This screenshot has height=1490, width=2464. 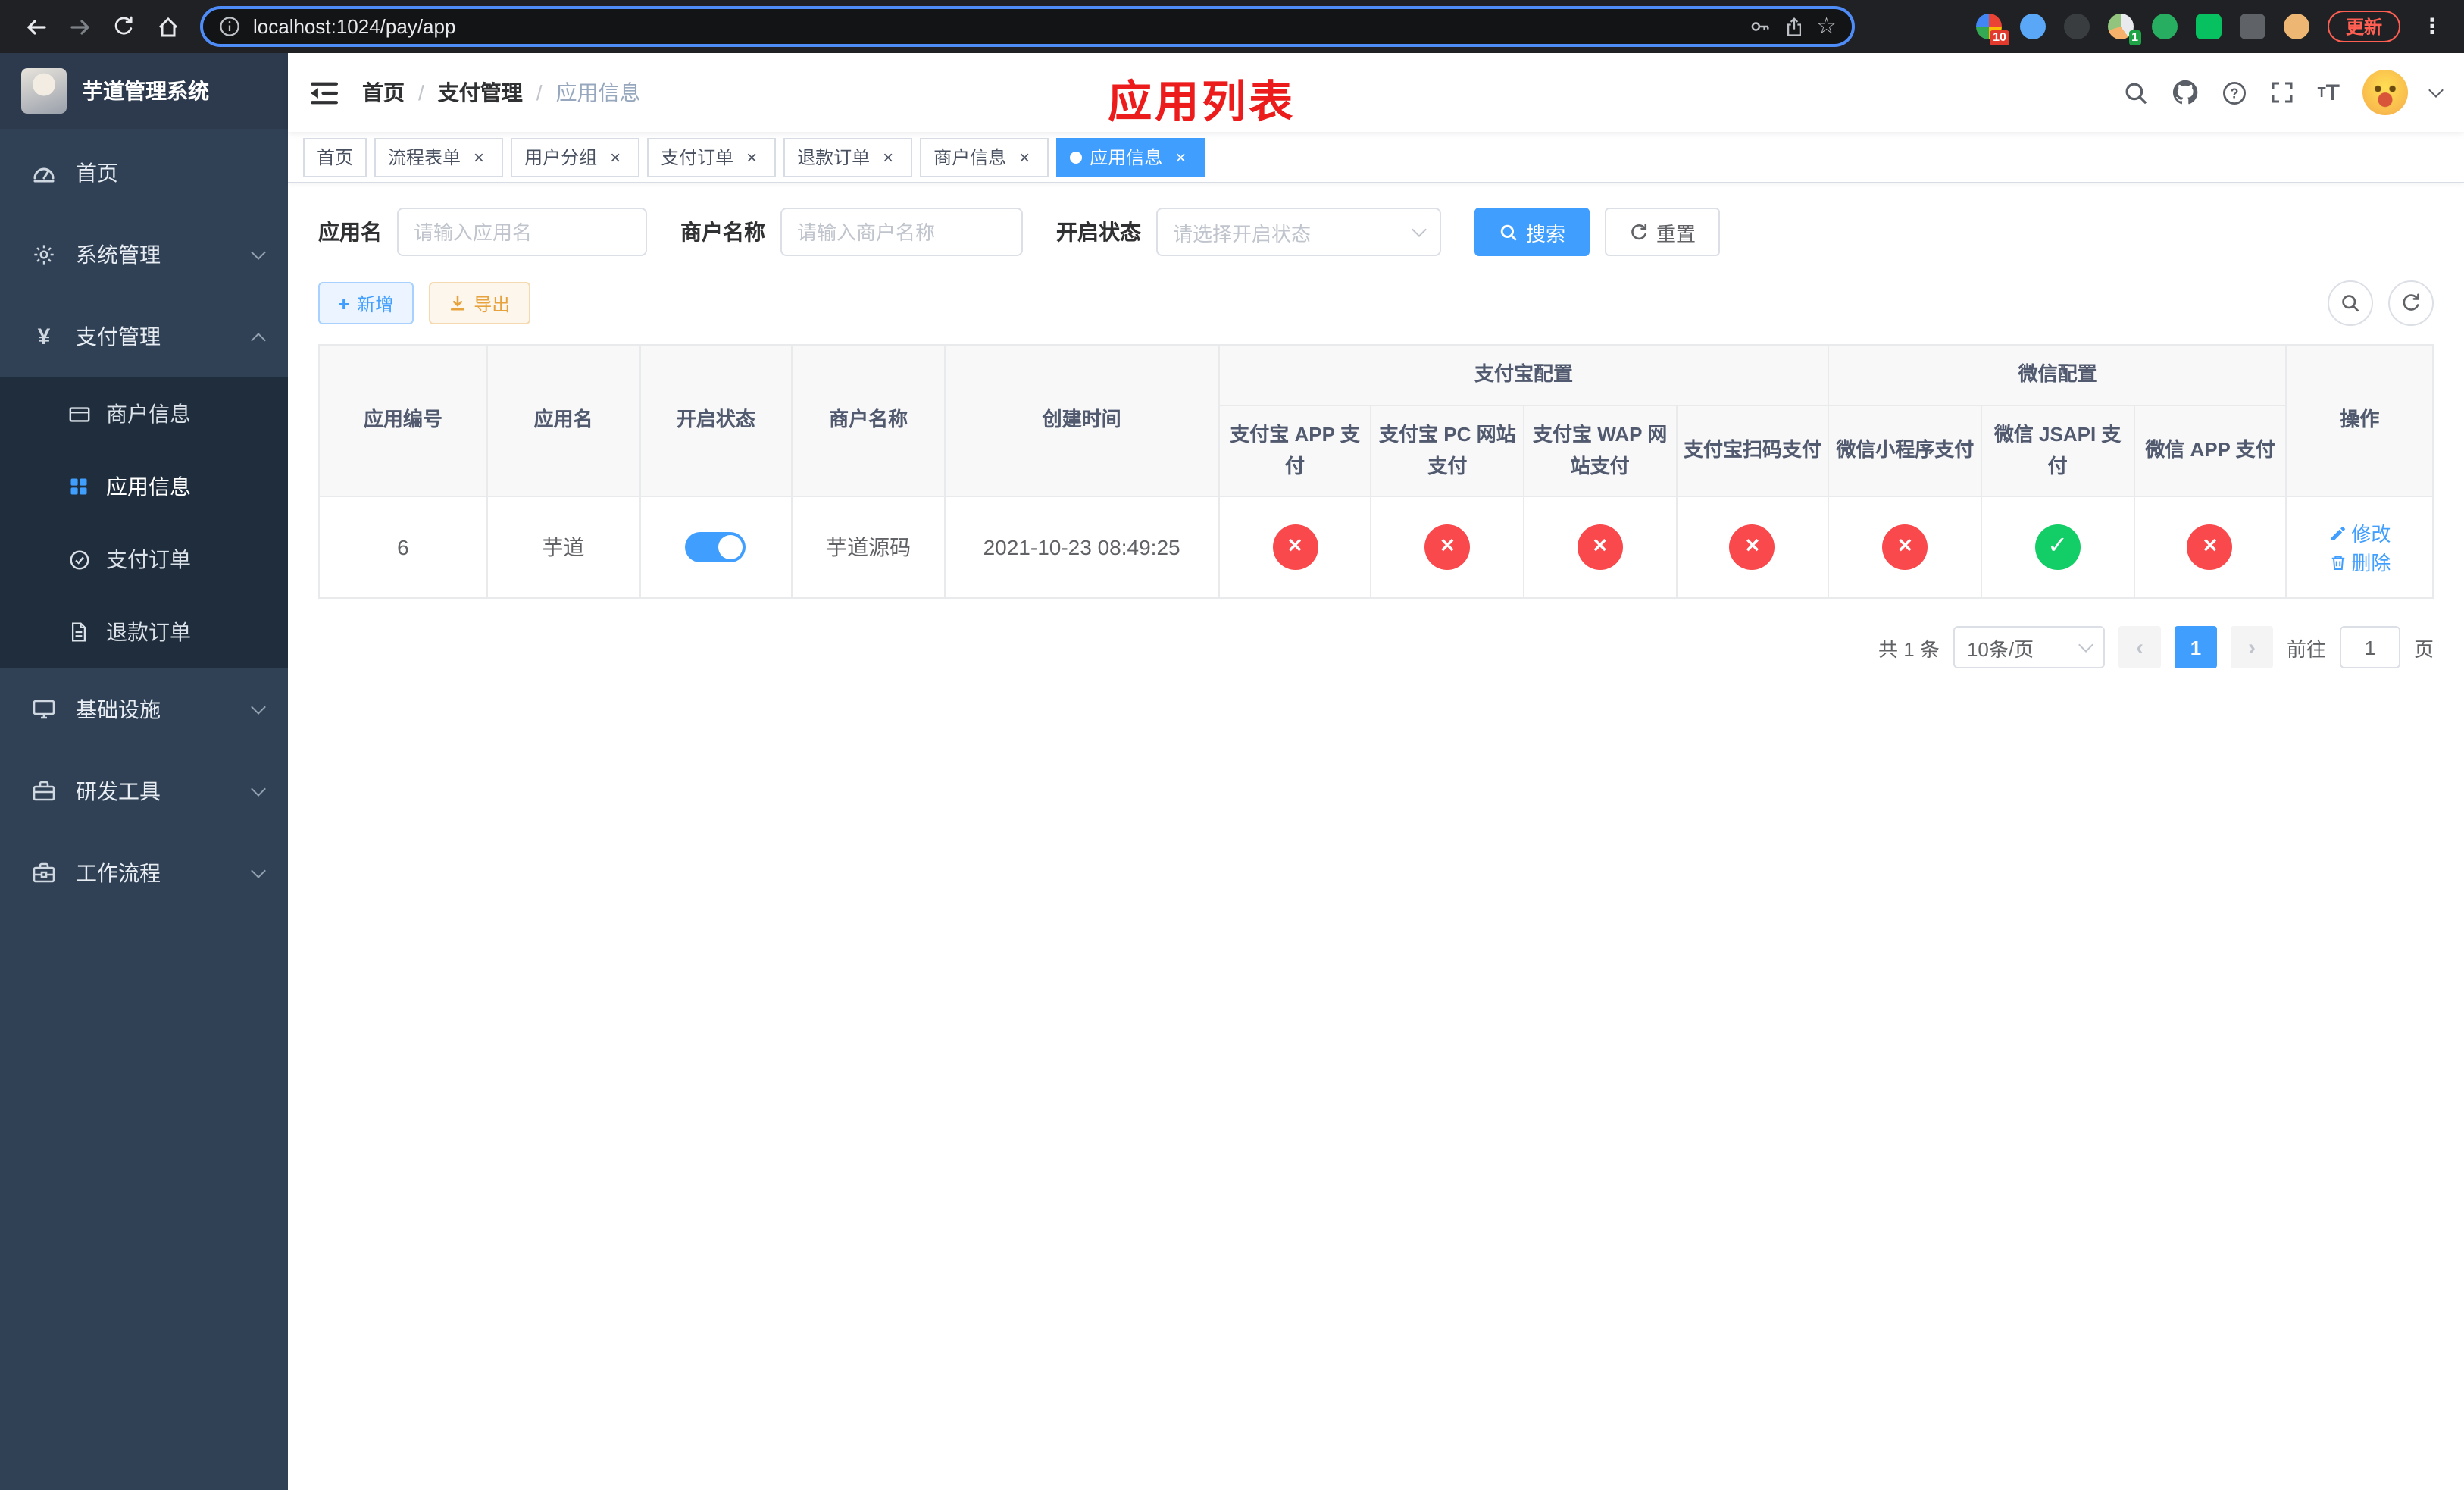 I want to click on browser-menu-icon: ⋮, so click(x=2432, y=27).